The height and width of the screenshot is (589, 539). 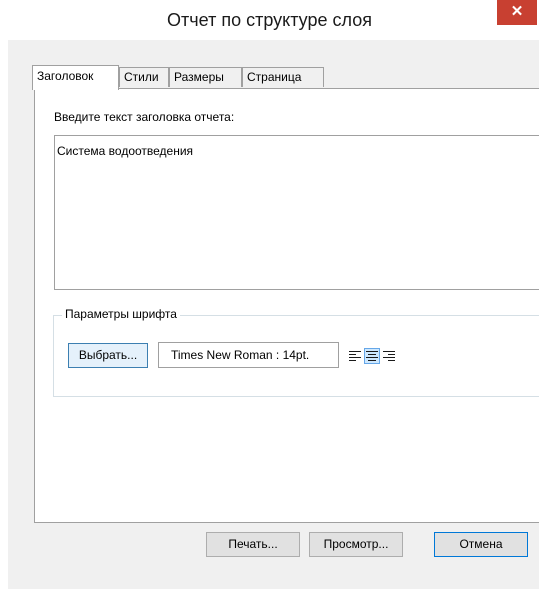 I want to click on align-left-icon, so click(x=355, y=356).